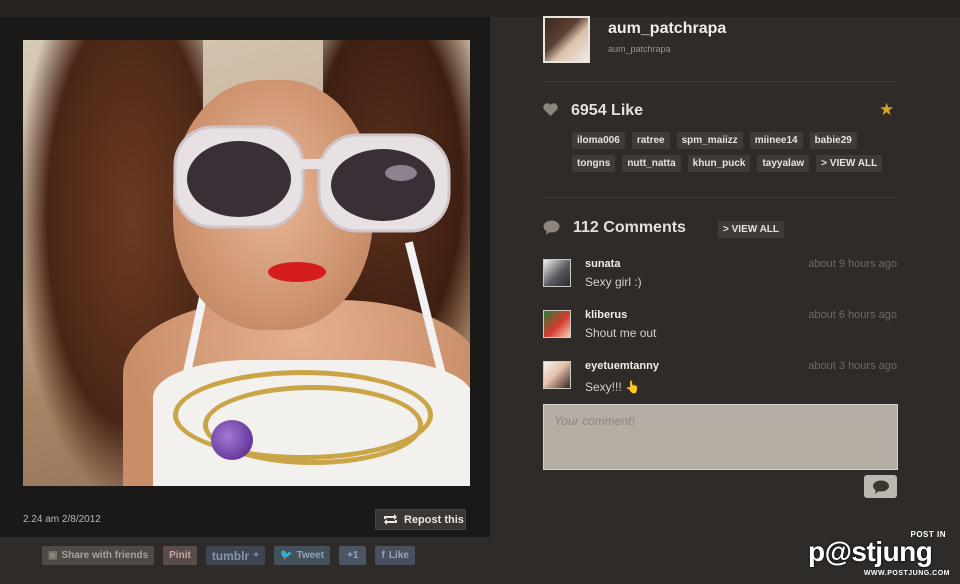 The image size is (960, 584). What do you see at coordinates (886, 110) in the screenshot?
I see `star-icon: ★` at bounding box center [886, 110].